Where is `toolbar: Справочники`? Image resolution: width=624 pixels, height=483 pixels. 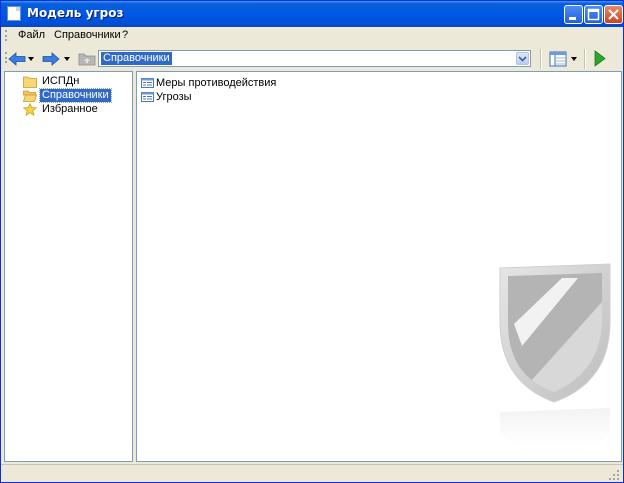
toolbar: Справочники is located at coordinates (312, 58).